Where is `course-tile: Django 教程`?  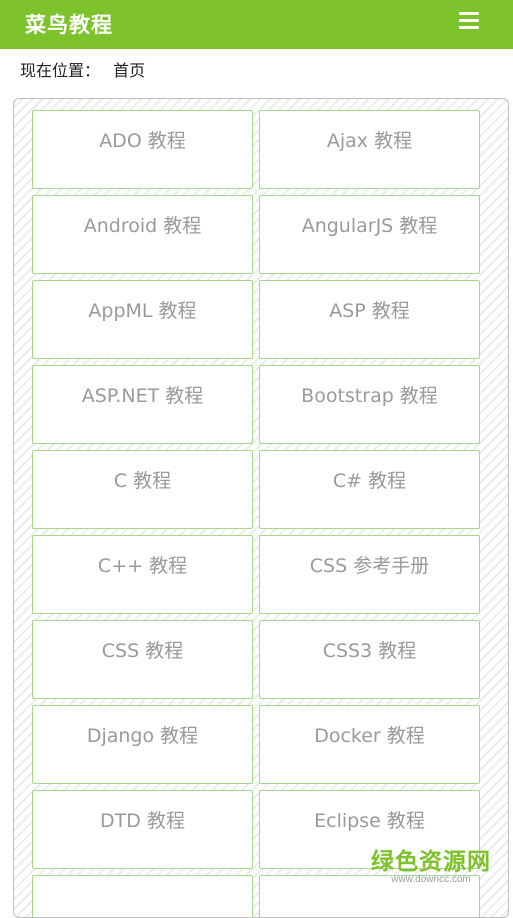 course-tile: Django 教程 is located at coordinates (142, 744).